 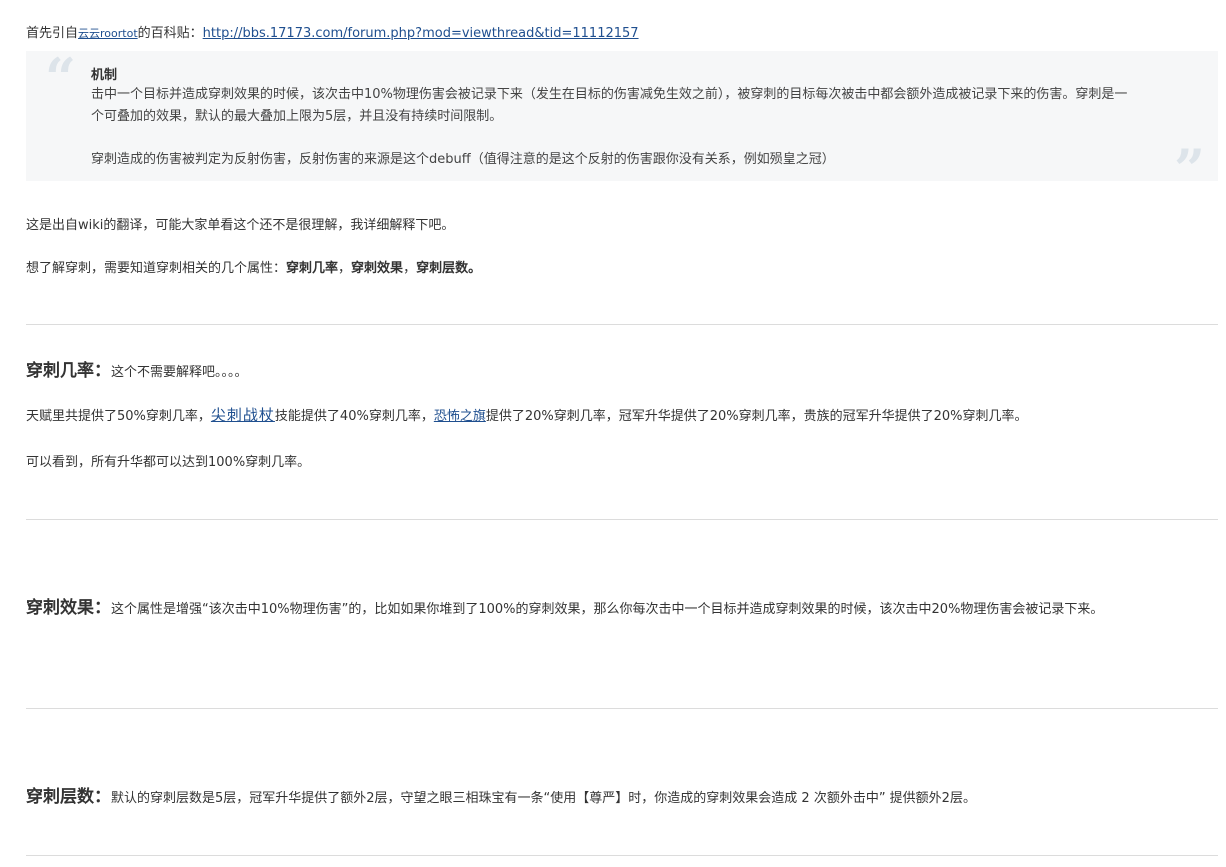 I want to click on quote-title: 机制, so click(x=104, y=75).